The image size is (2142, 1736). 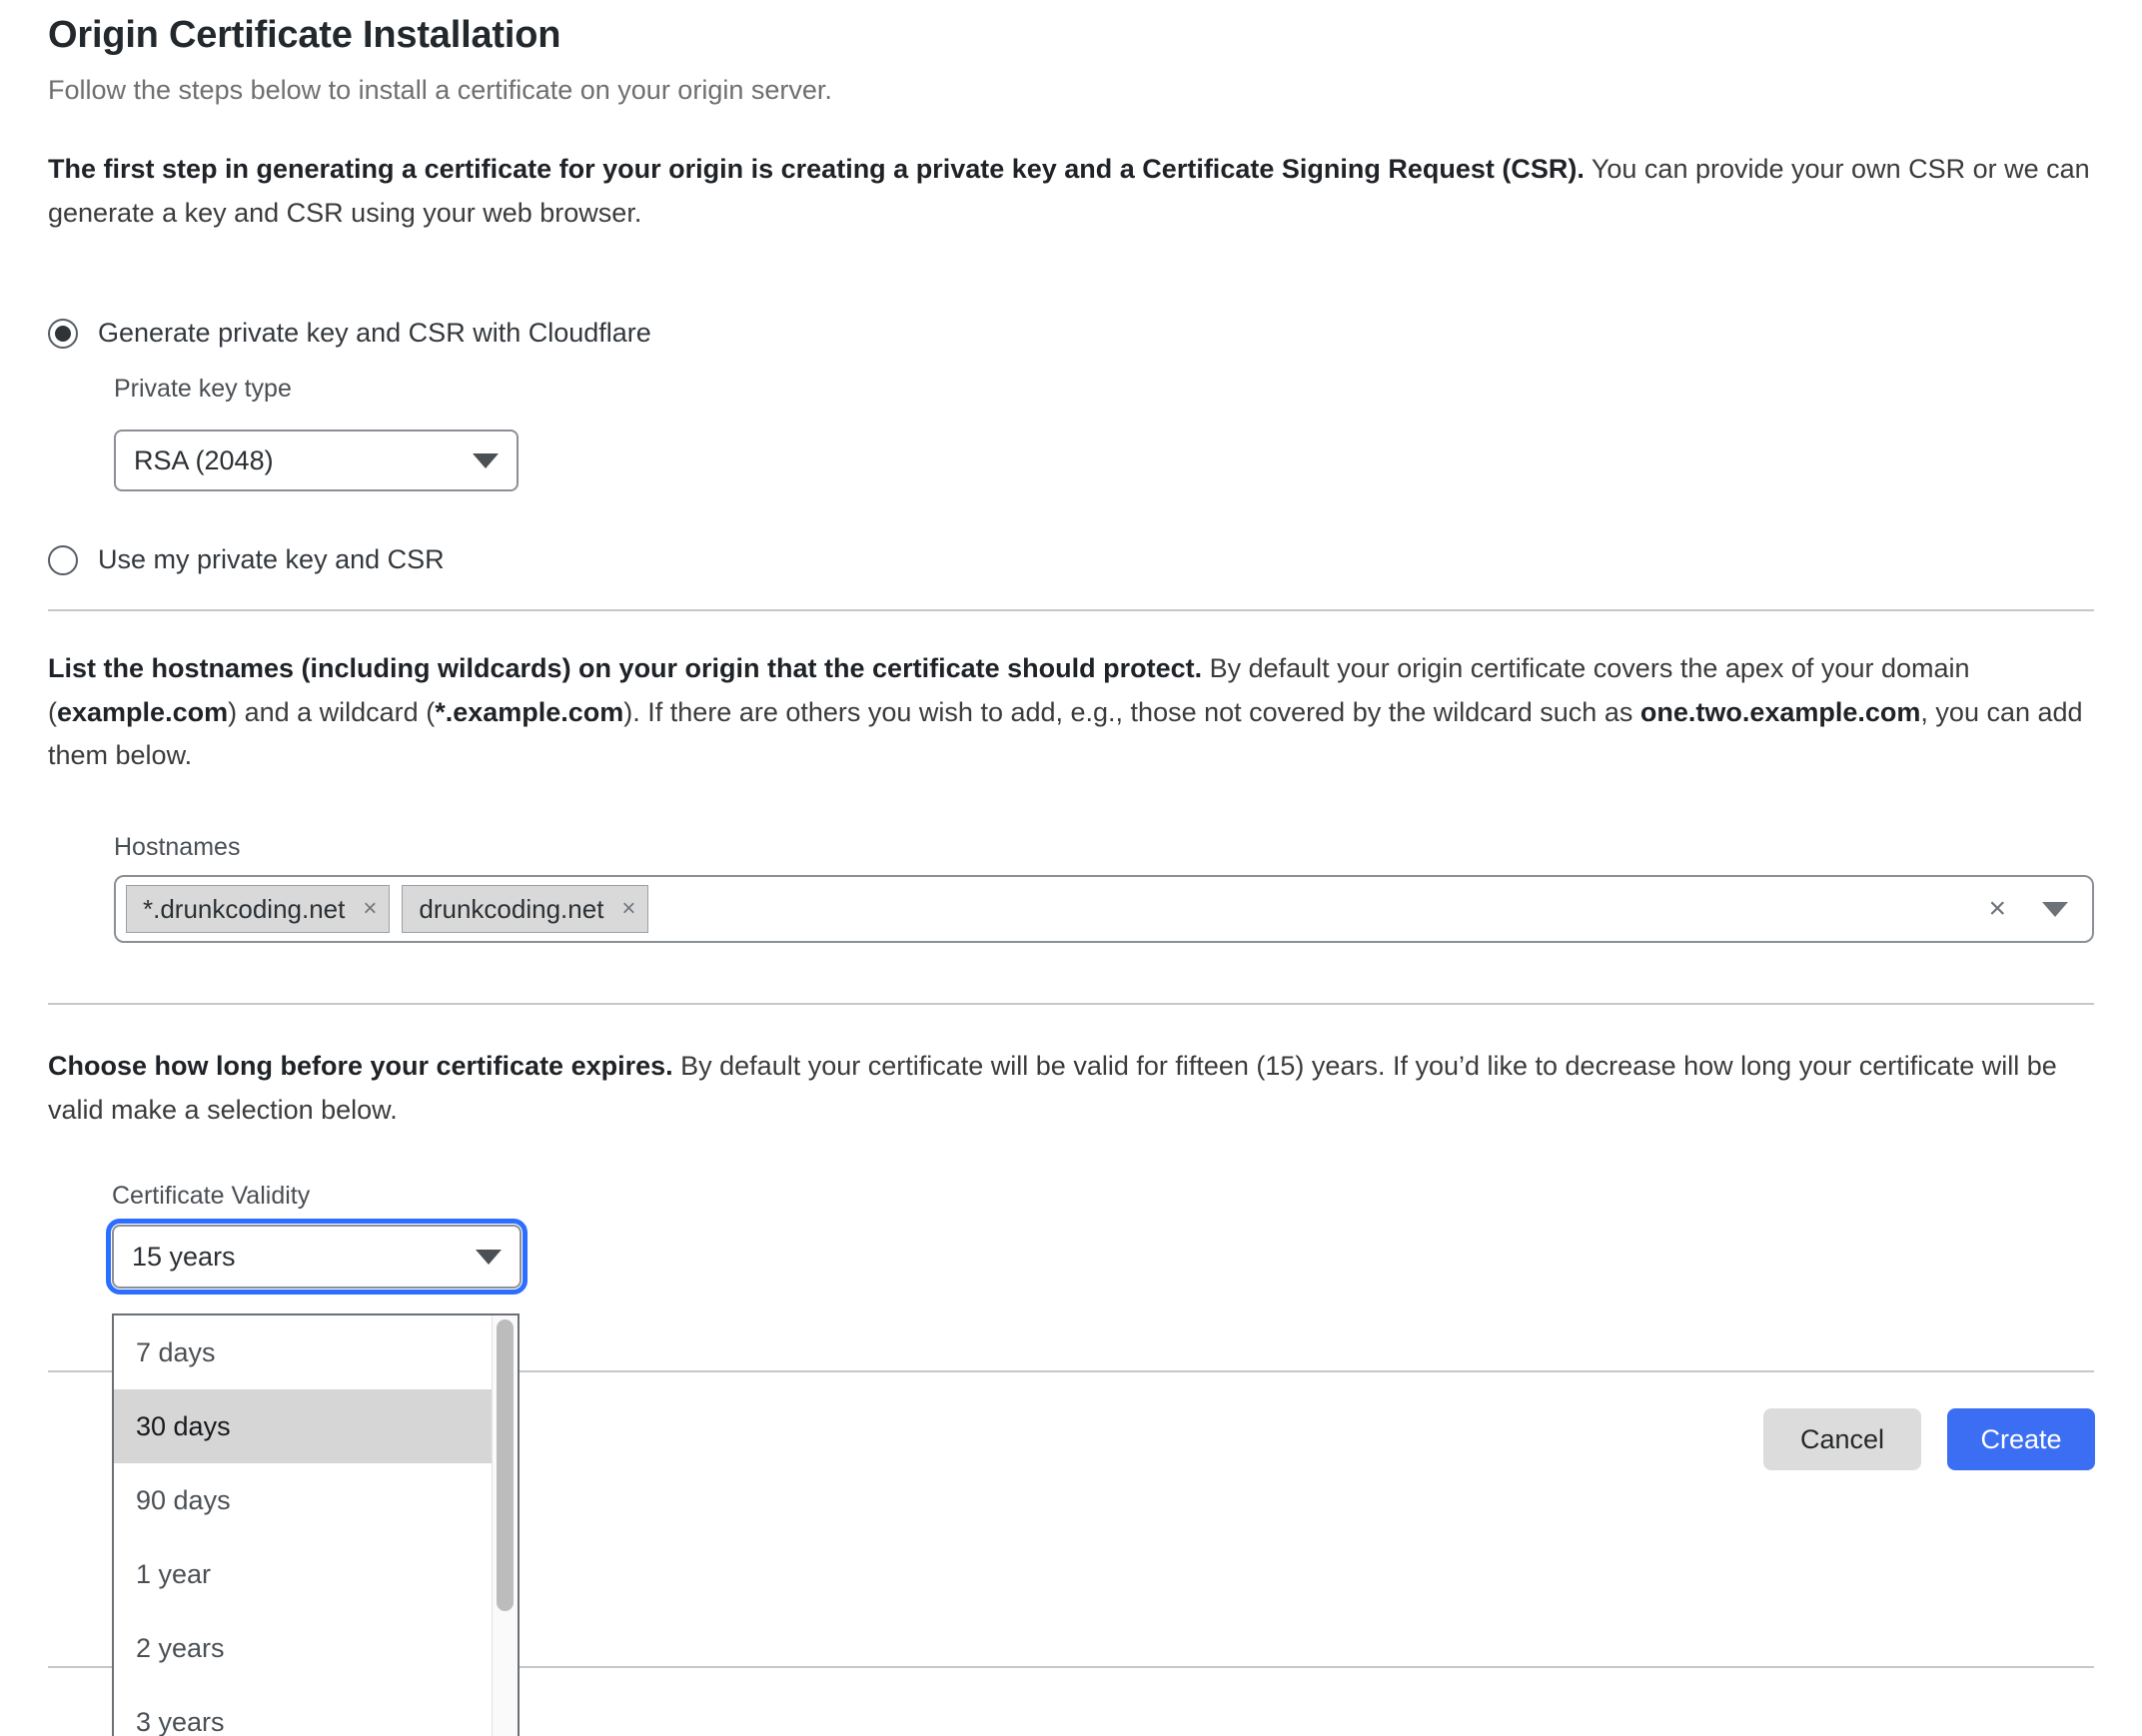 I want to click on hostnames-bold-subdomain: one.two.example.com, so click(x=1780, y=711).